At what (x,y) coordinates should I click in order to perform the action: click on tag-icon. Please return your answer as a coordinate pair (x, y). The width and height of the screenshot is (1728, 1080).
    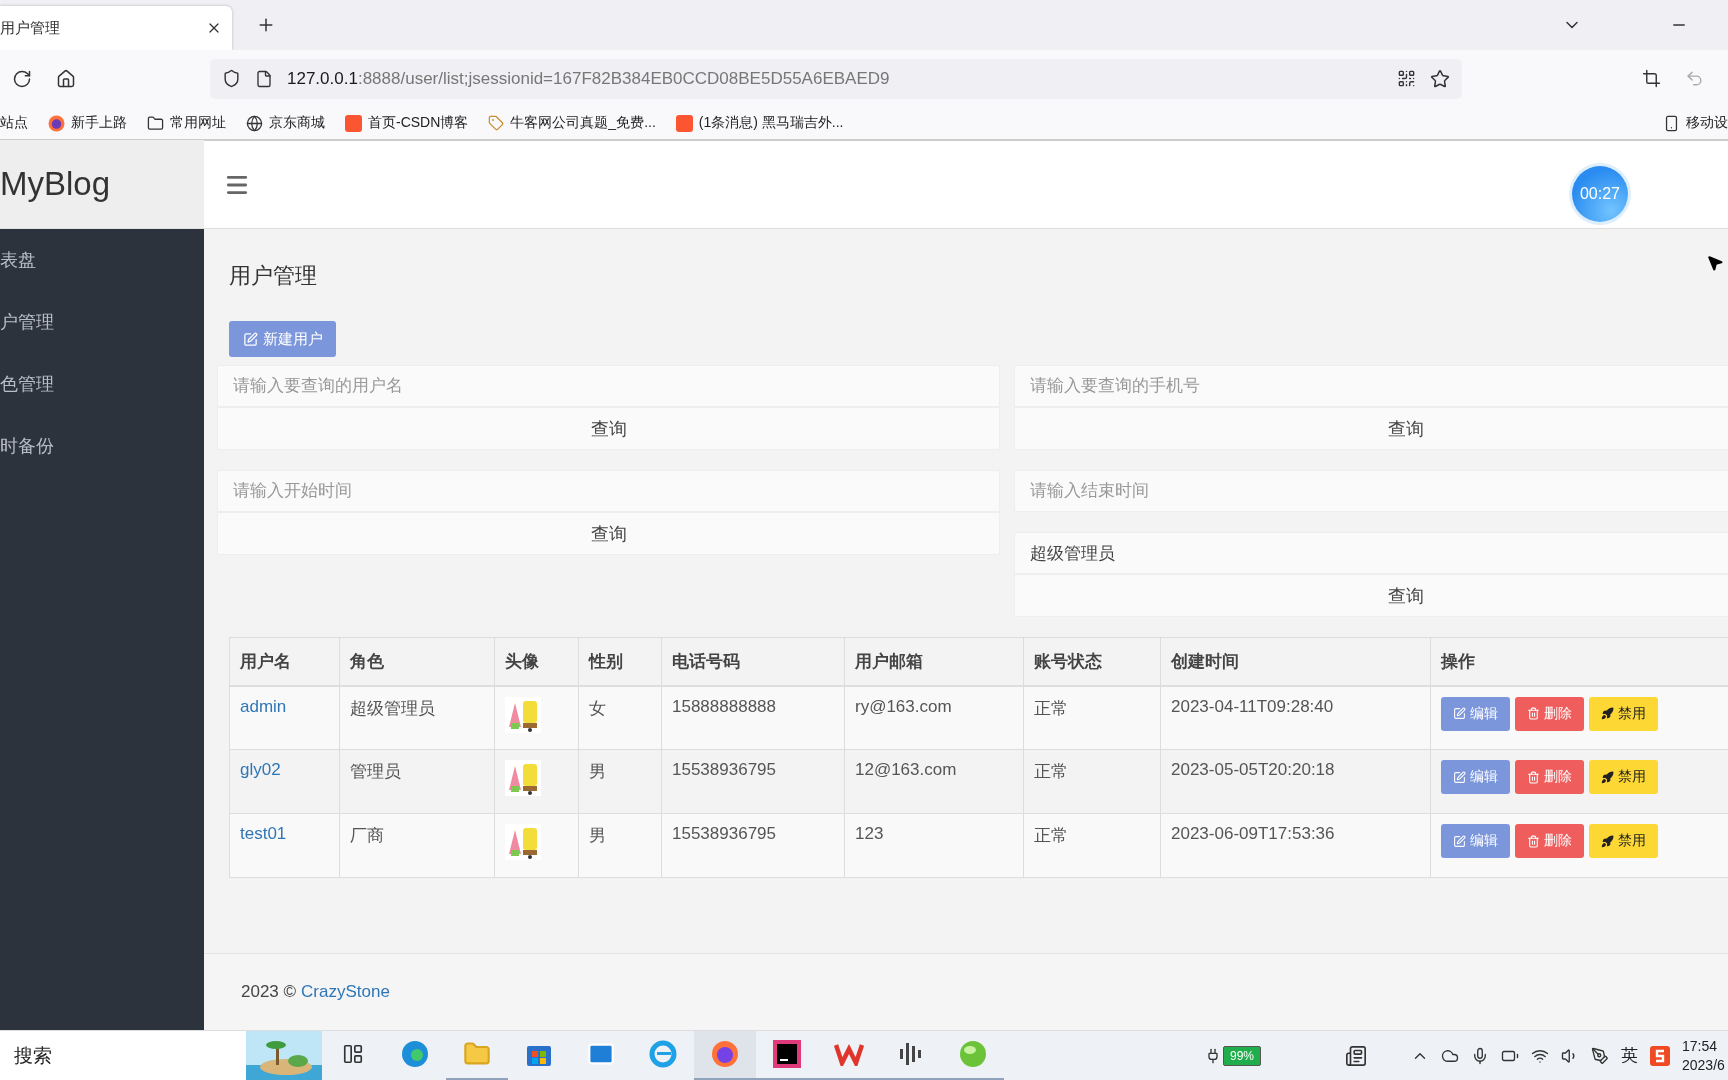
    Looking at the image, I should click on (496, 123).